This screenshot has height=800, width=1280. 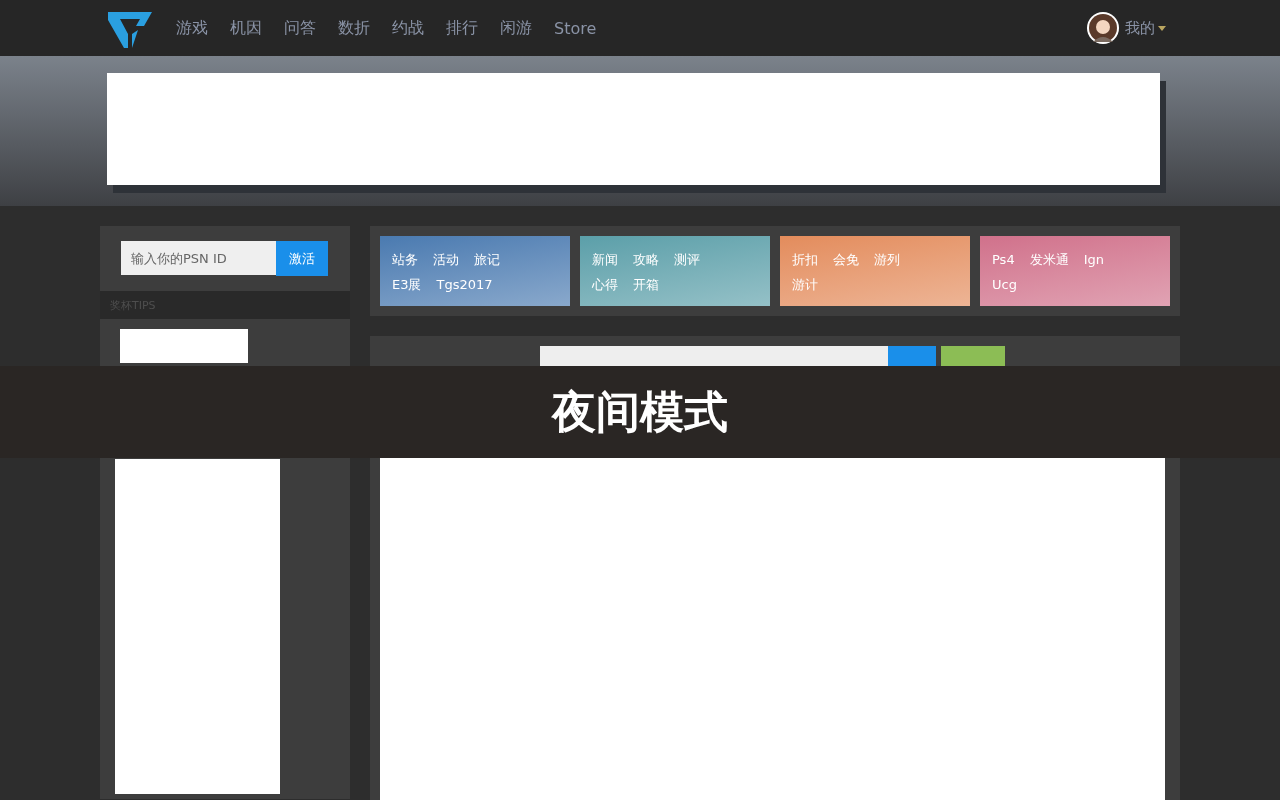 What do you see at coordinates (405, 259) in the screenshot?
I see `category-link: 站务` at bounding box center [405, 259].